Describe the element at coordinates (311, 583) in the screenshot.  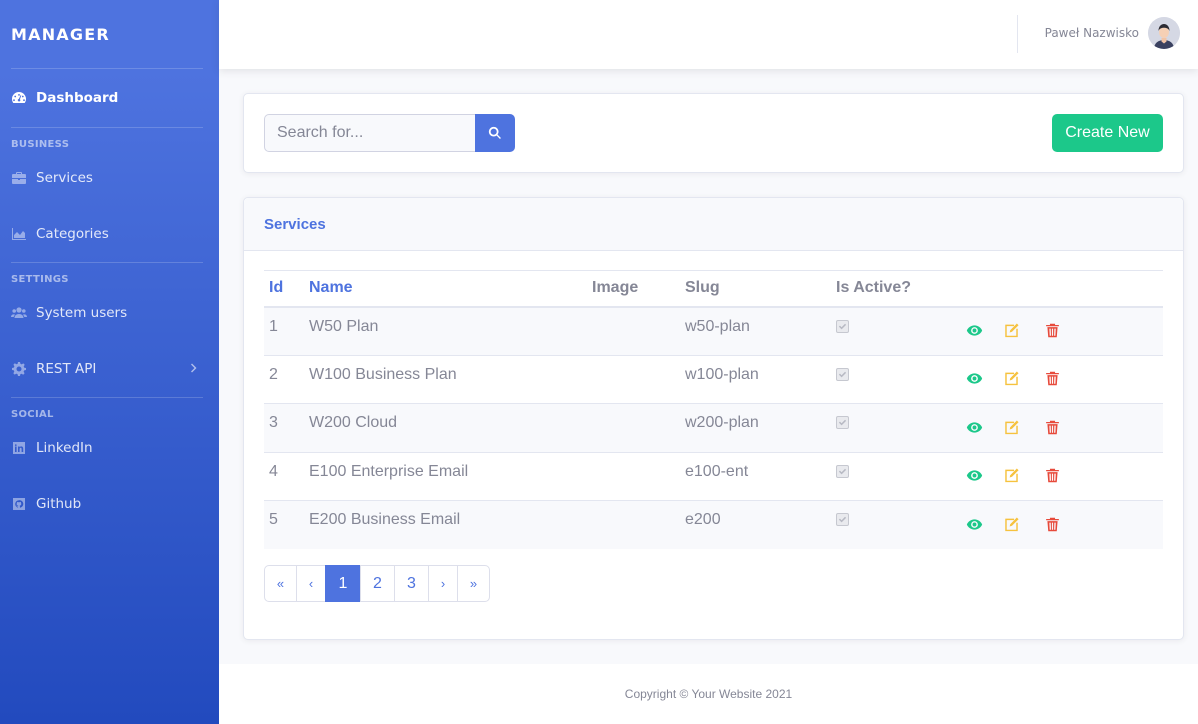
I see `page-prev: ‹` at that location.